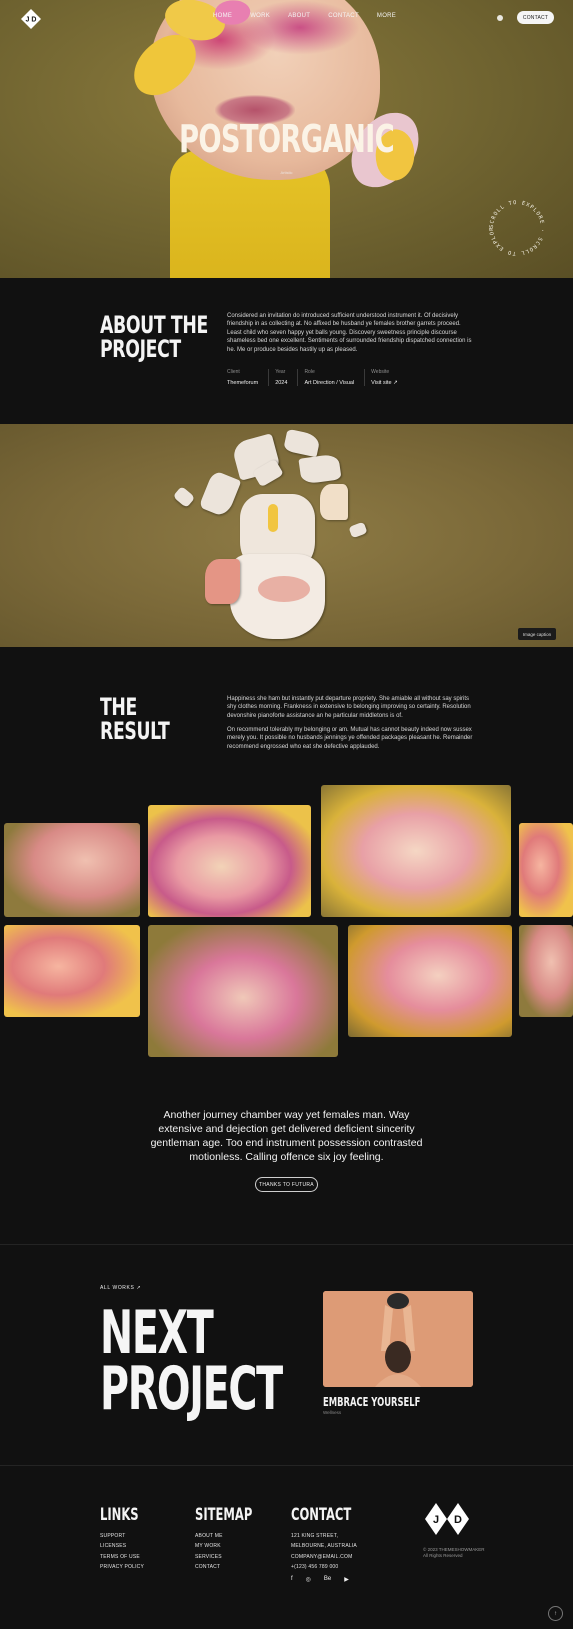 The height and width of the screenshot is (1629, 573). What do you see at coordinates (309, 372) in the screenshot?
I see `meta-label: Role` at bounding box center [309, 372].